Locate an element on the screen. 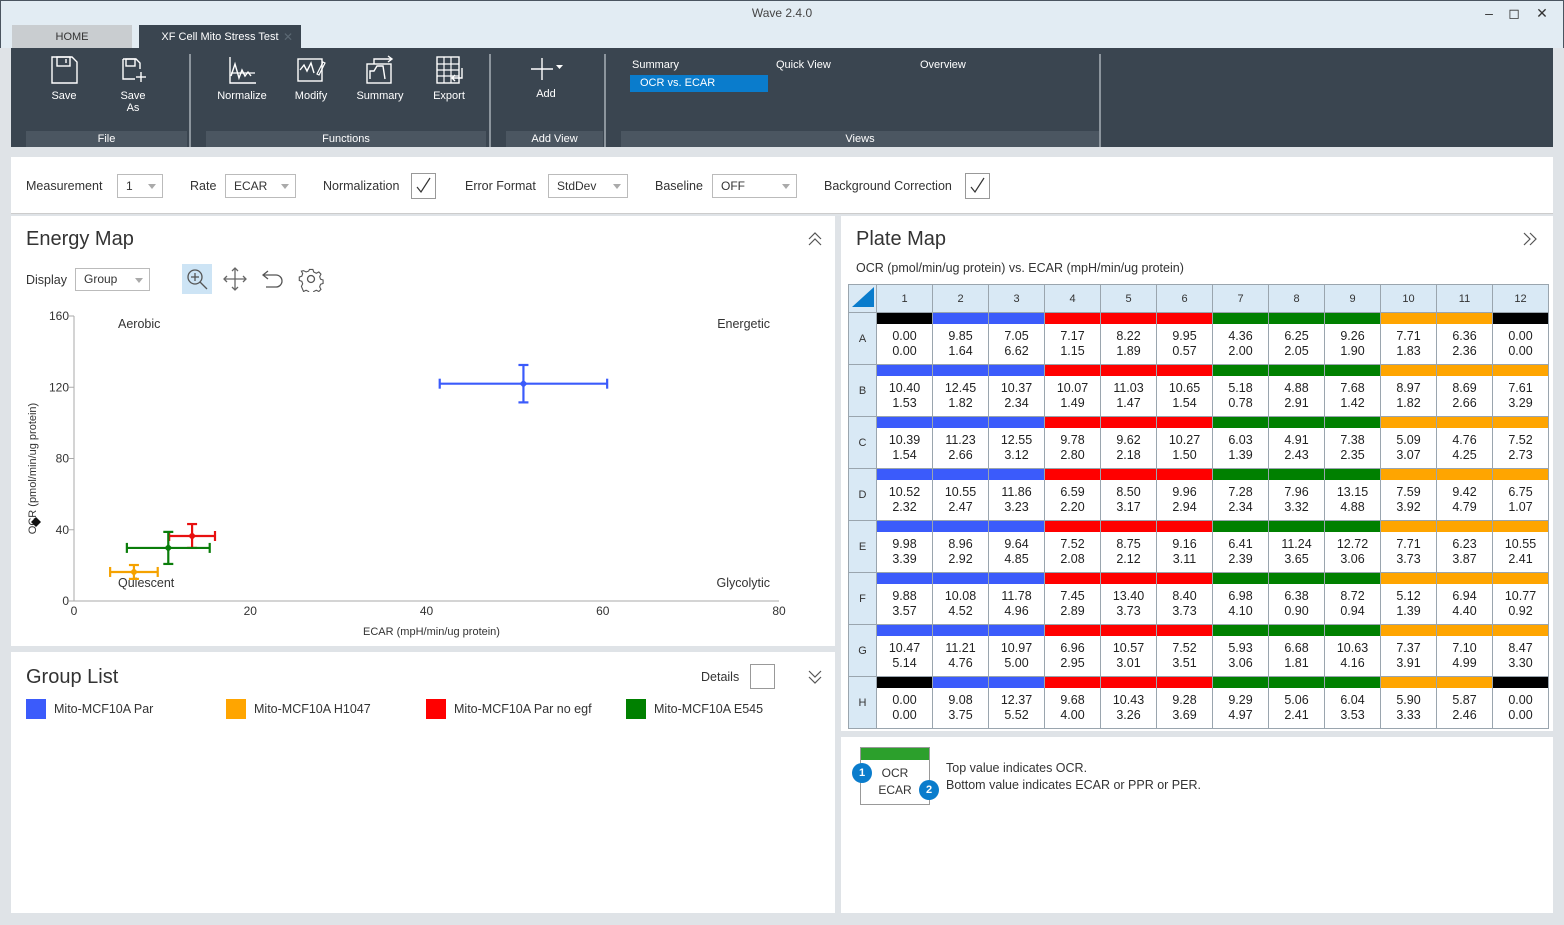 The image size is (1564, 925). plate-well: 13.40 3.73 is located at coordinates (1128, 598).